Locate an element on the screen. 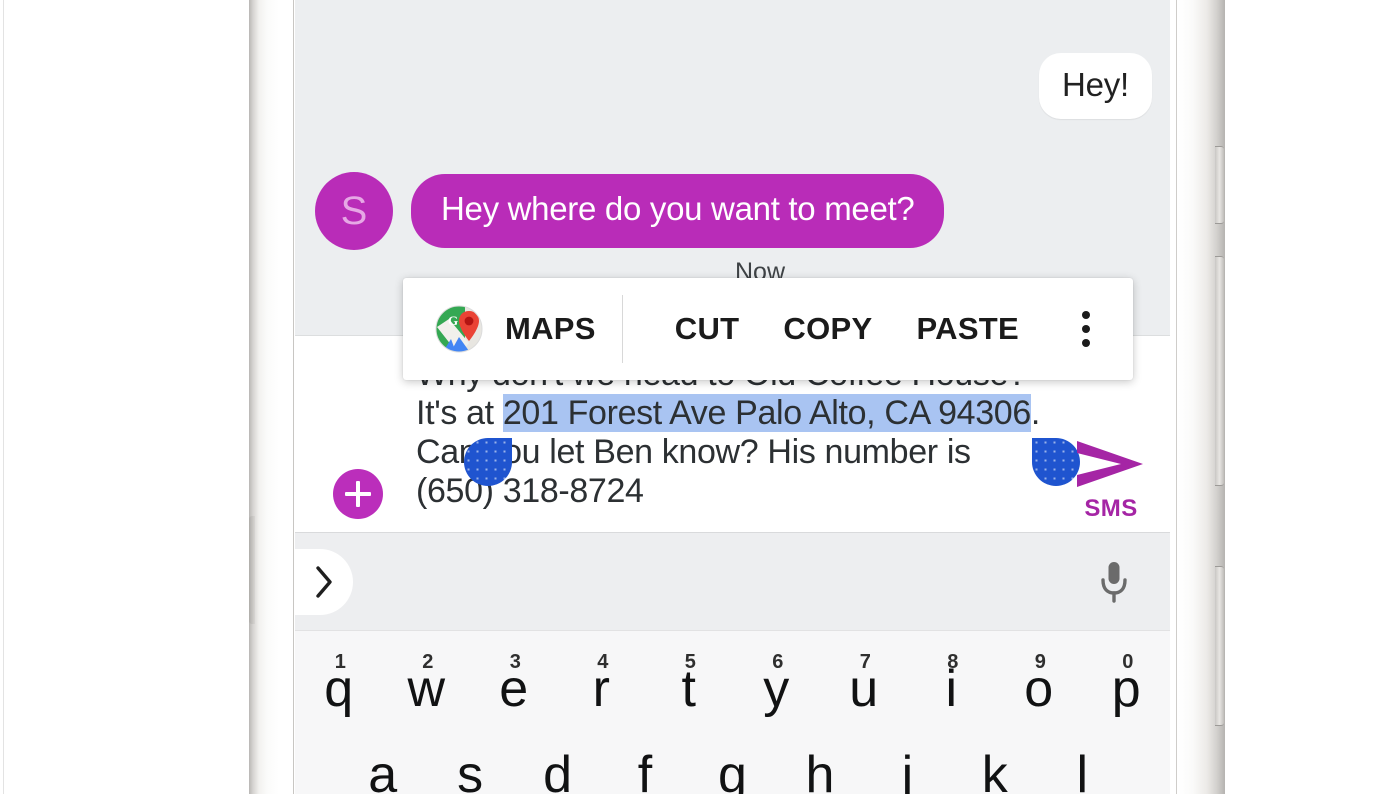 This screenshot has height=794, width=1392. compose-line-3: Can you let Ben know? His number is is located at coordinates (736, 452).